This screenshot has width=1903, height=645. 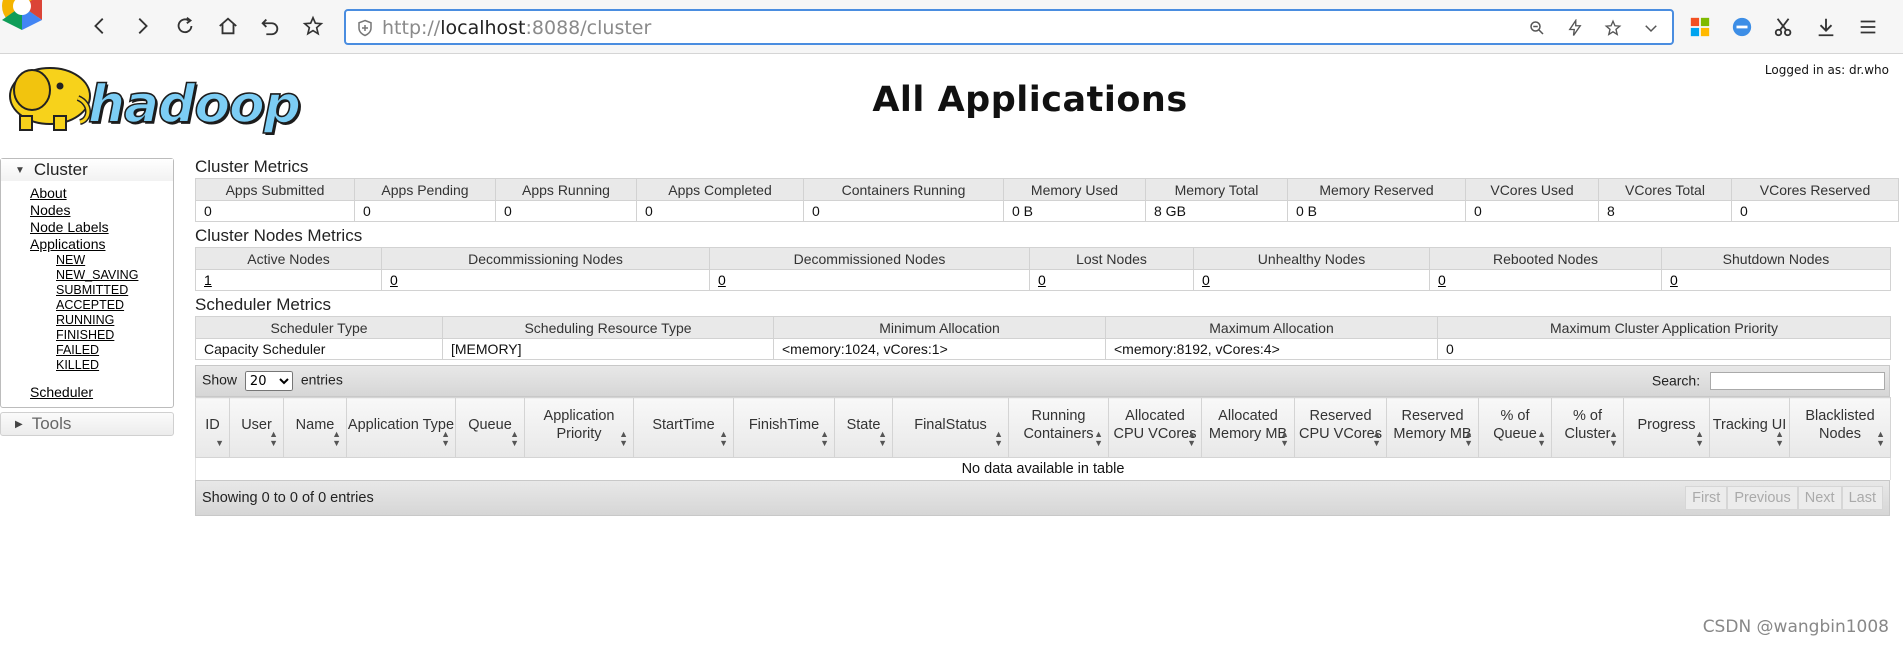 What do you see at coordinates (1795, 627) in the screenshot?
I see `watermark: CSDN @wangbin1008` at bounding box center [1795, 627].